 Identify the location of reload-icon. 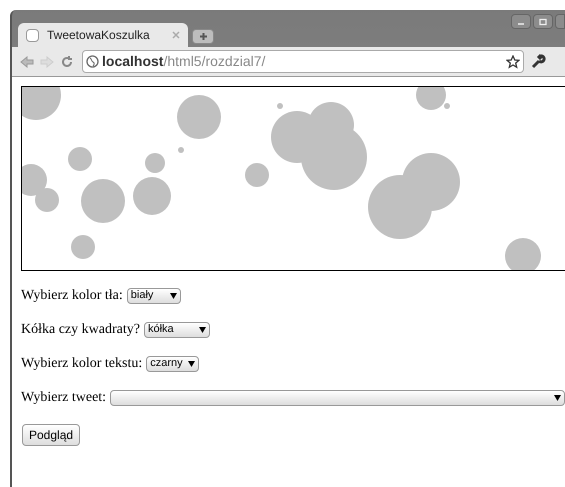
(67, 61).